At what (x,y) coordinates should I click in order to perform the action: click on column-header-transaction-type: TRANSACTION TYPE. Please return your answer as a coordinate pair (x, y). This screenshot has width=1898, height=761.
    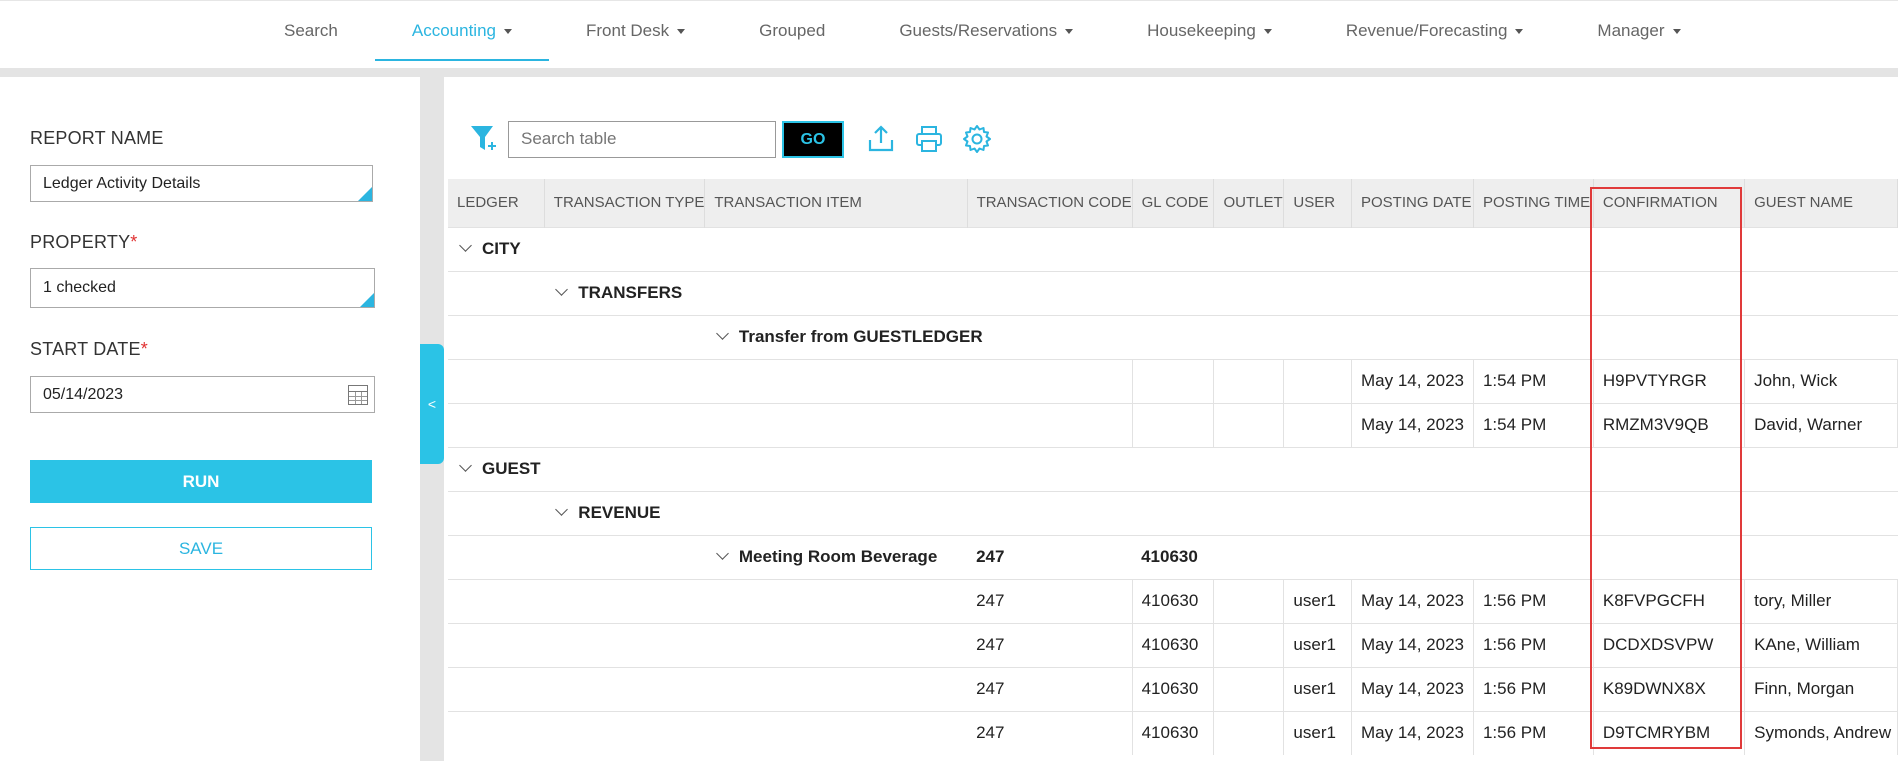
    Looking at the image, I should click on (625, 203).